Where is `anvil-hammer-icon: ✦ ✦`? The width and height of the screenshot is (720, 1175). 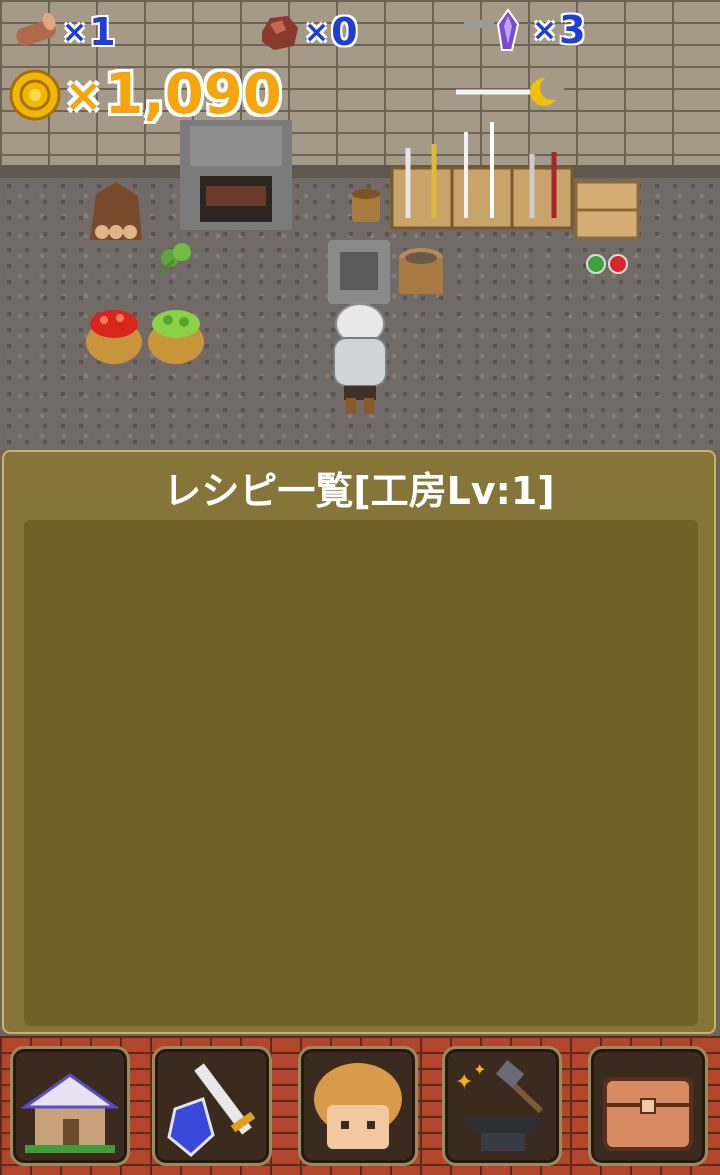
anvil-hammer-icon: ✦ ✦ is located at coordinates (499, 1105).